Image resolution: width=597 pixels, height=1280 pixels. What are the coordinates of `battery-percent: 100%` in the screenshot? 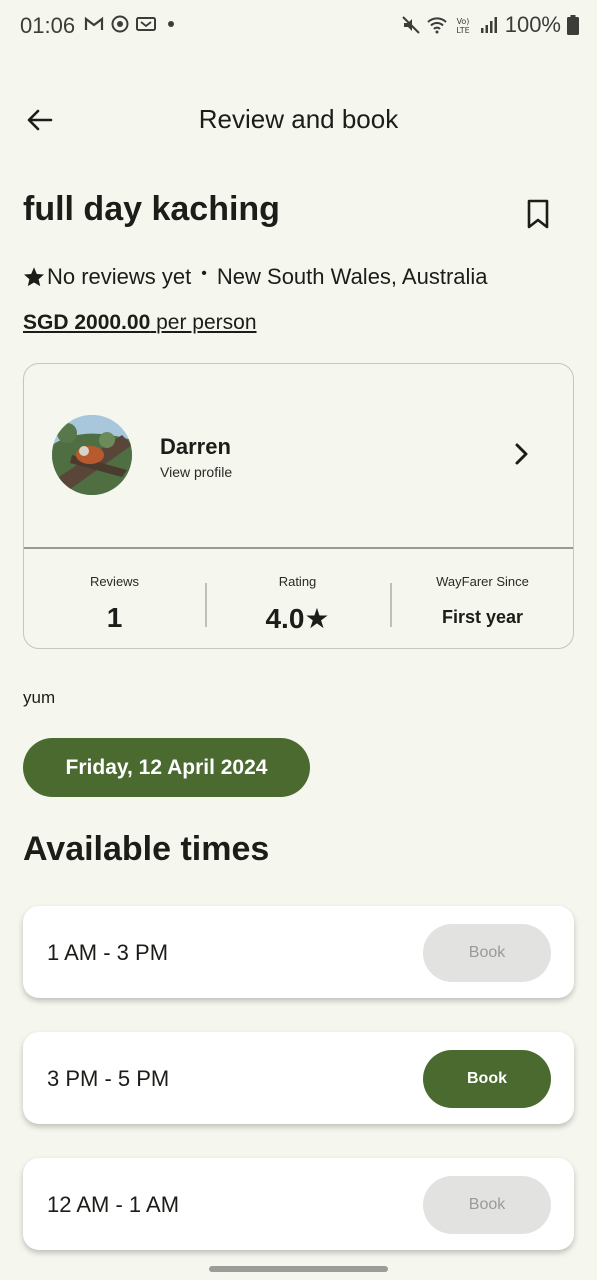 It's located at (532, 24).